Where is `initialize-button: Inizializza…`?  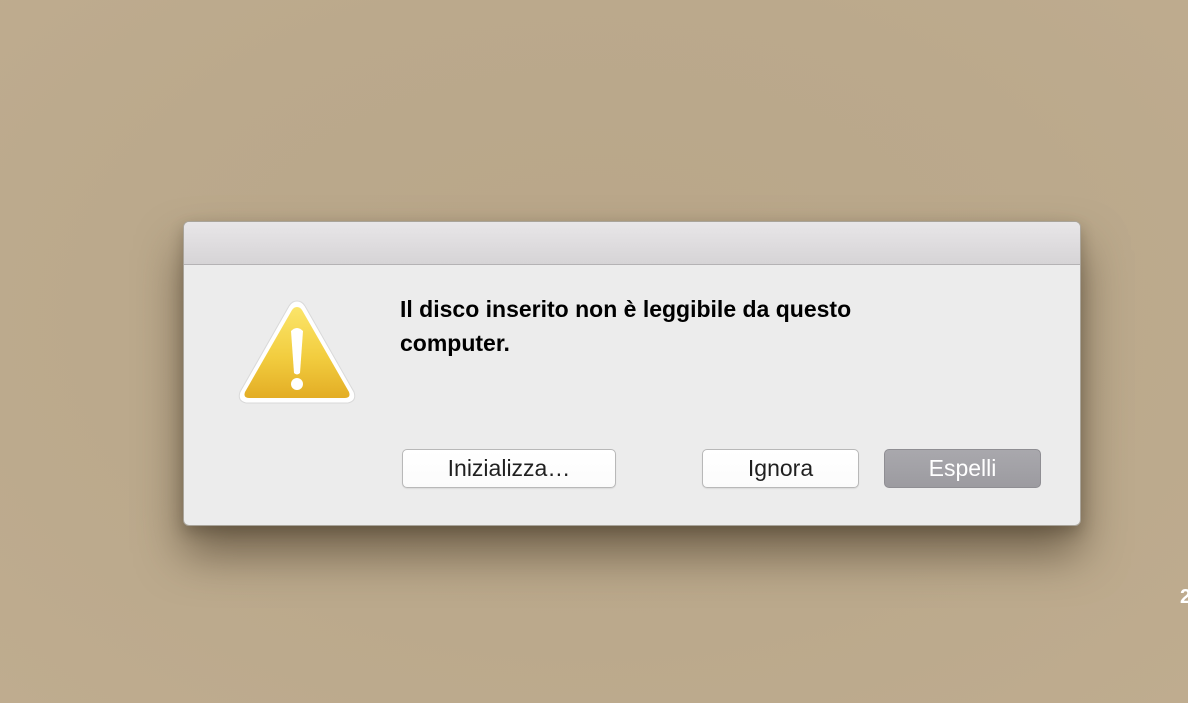
initialize-button: Inizializza… is located at coordinates (509, 468).